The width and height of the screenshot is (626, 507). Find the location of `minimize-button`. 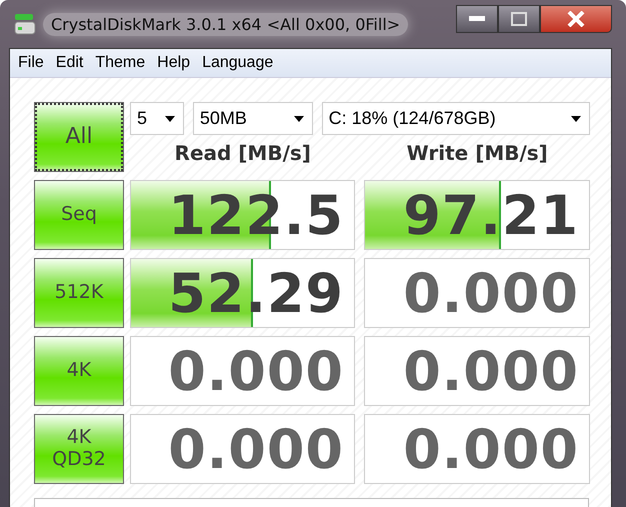

minimize-button is located at coordinates (477, 19).